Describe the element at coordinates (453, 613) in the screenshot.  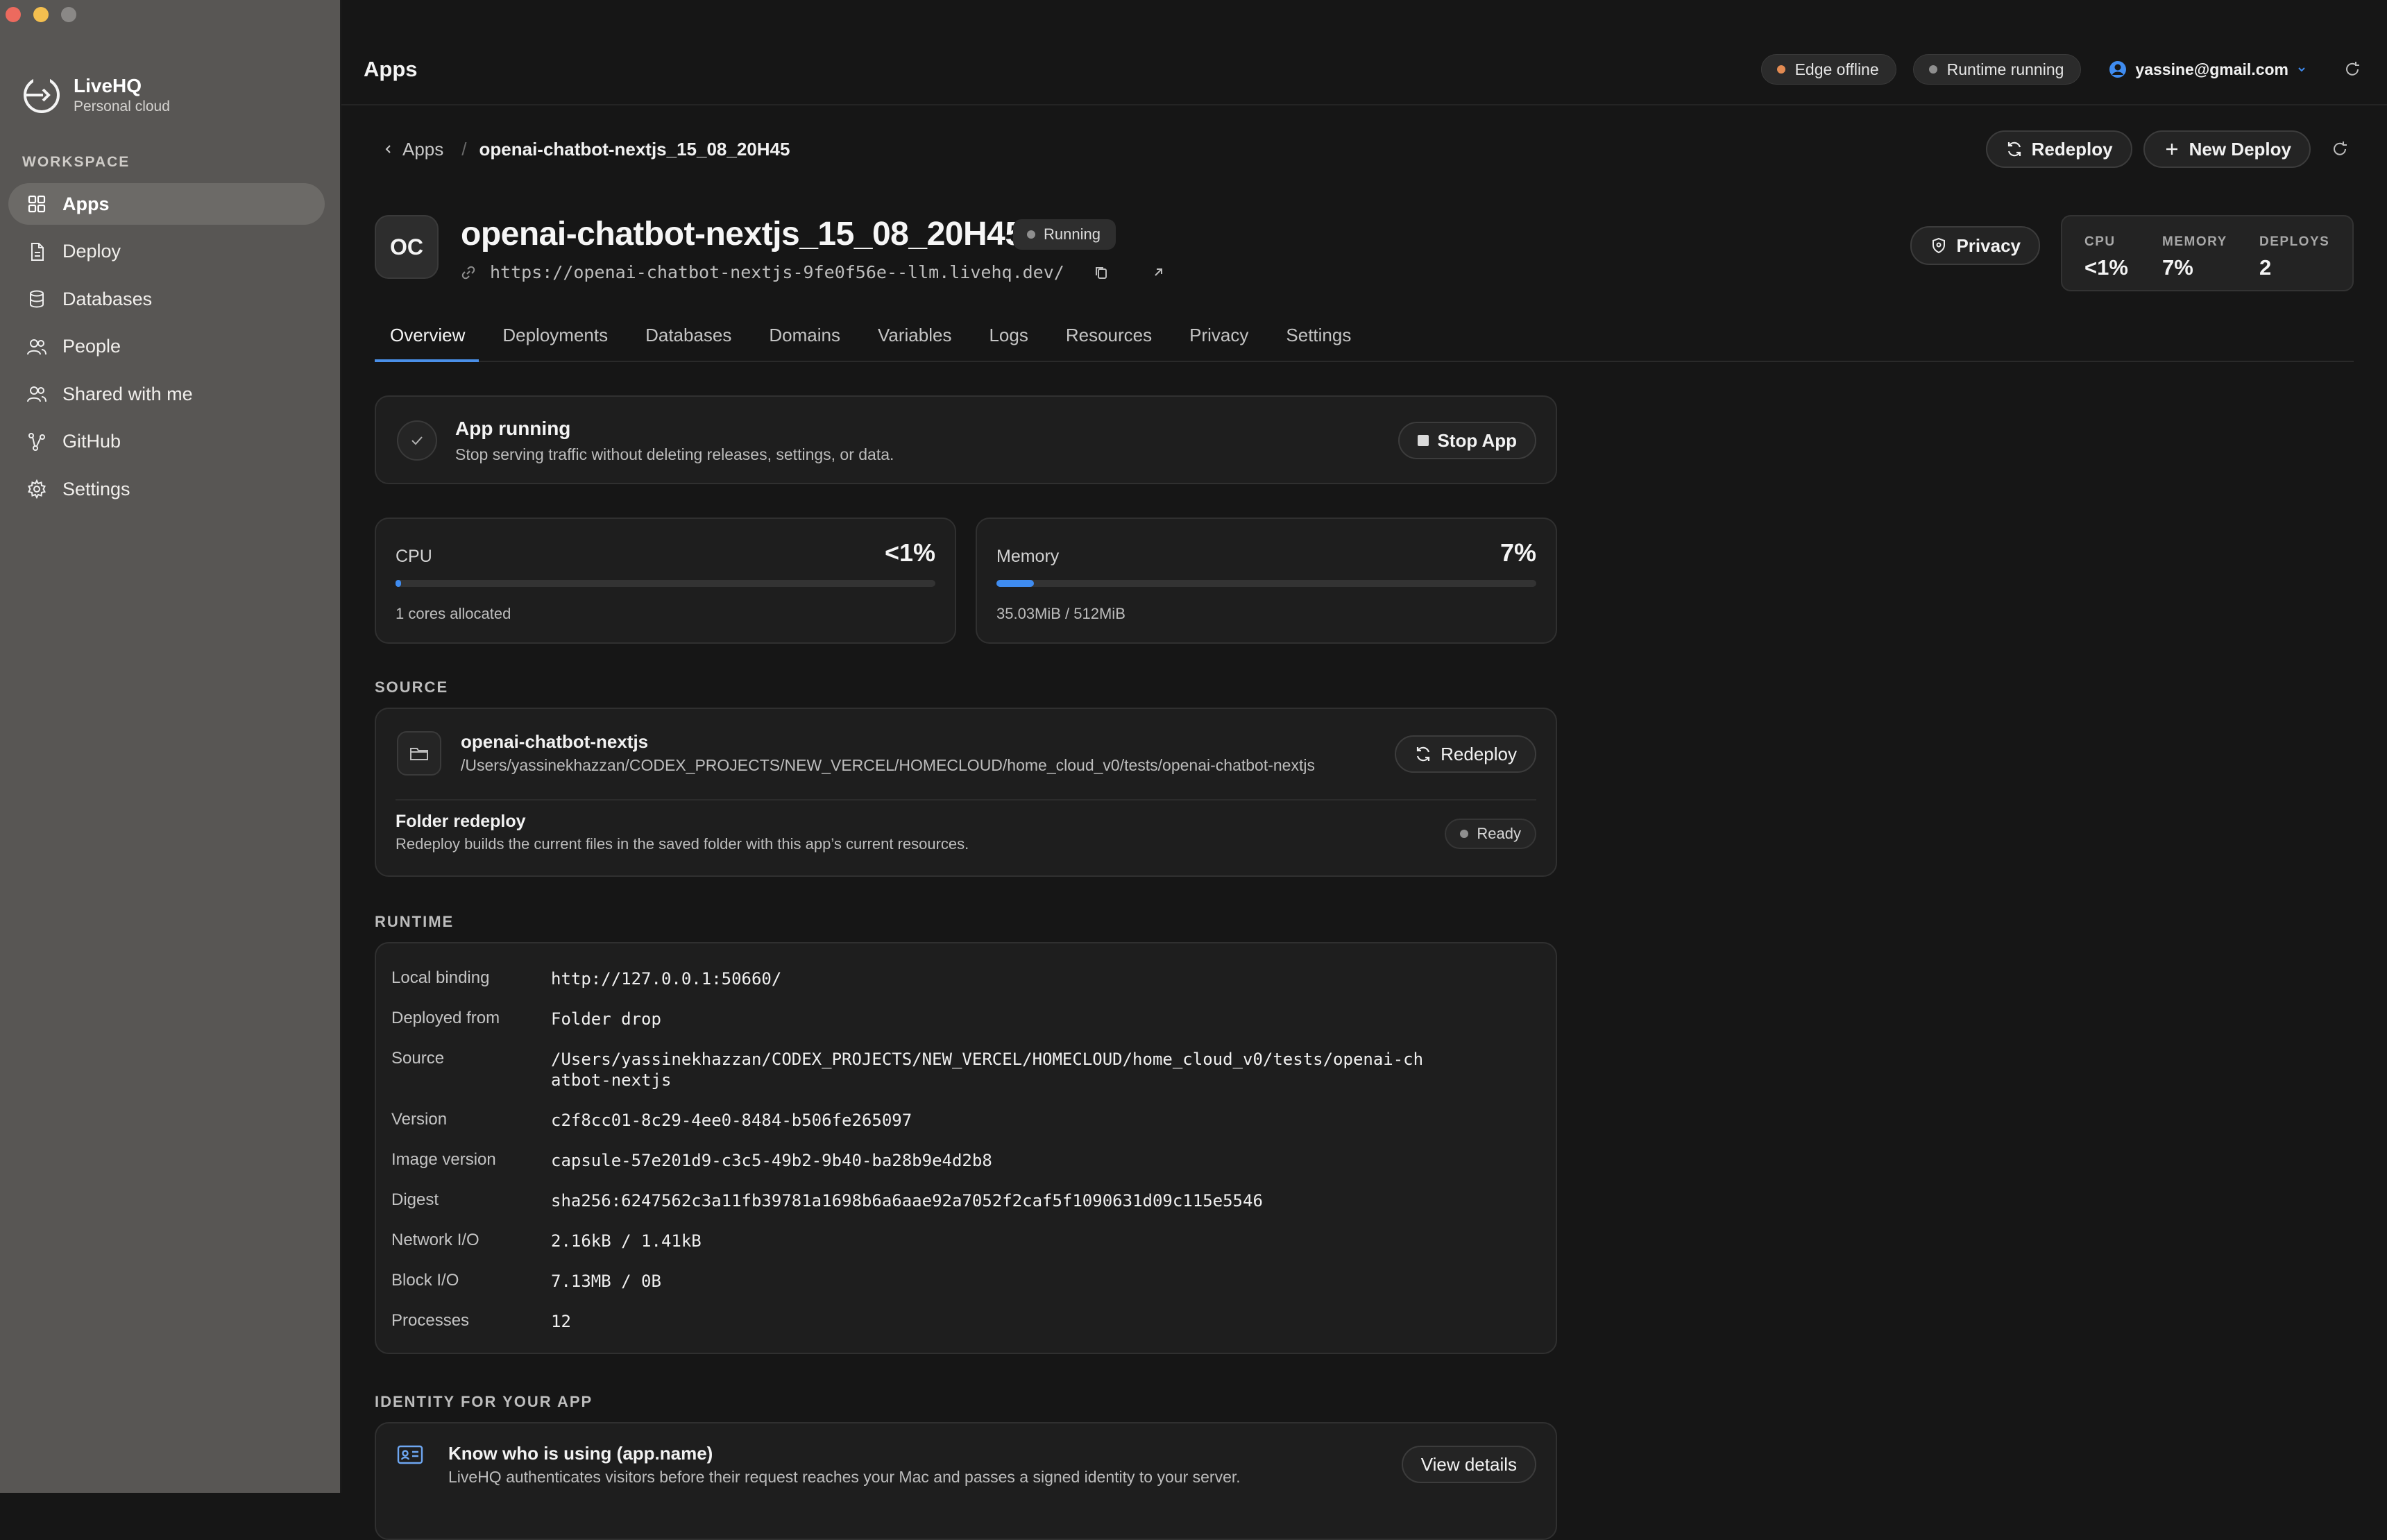
I see `cpu-subtitle: 1 cores allocated` at that location.